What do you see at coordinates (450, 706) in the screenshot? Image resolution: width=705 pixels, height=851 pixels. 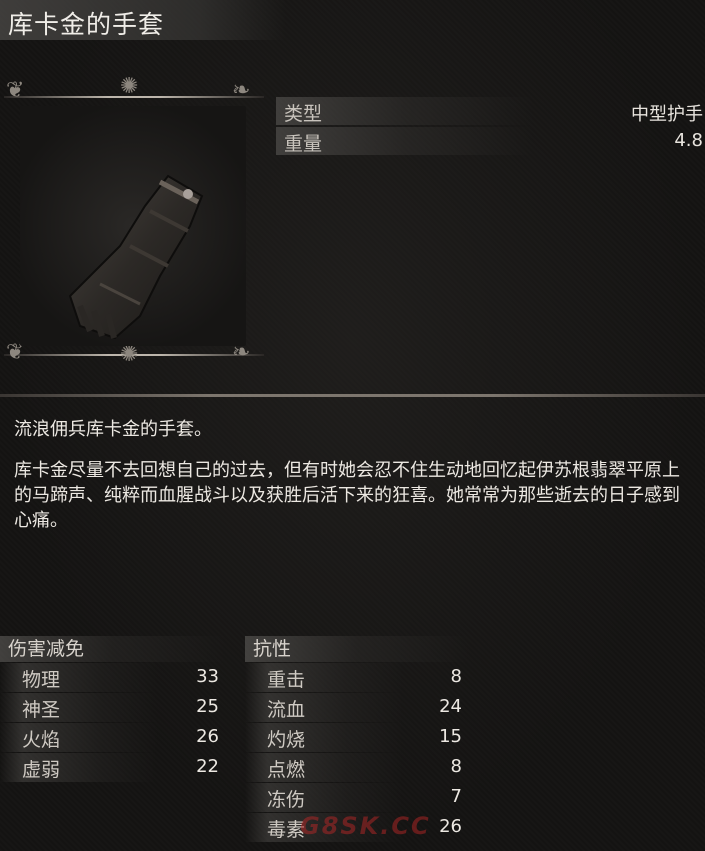 I see `row-value: 24` at bounding box center [450, 706].